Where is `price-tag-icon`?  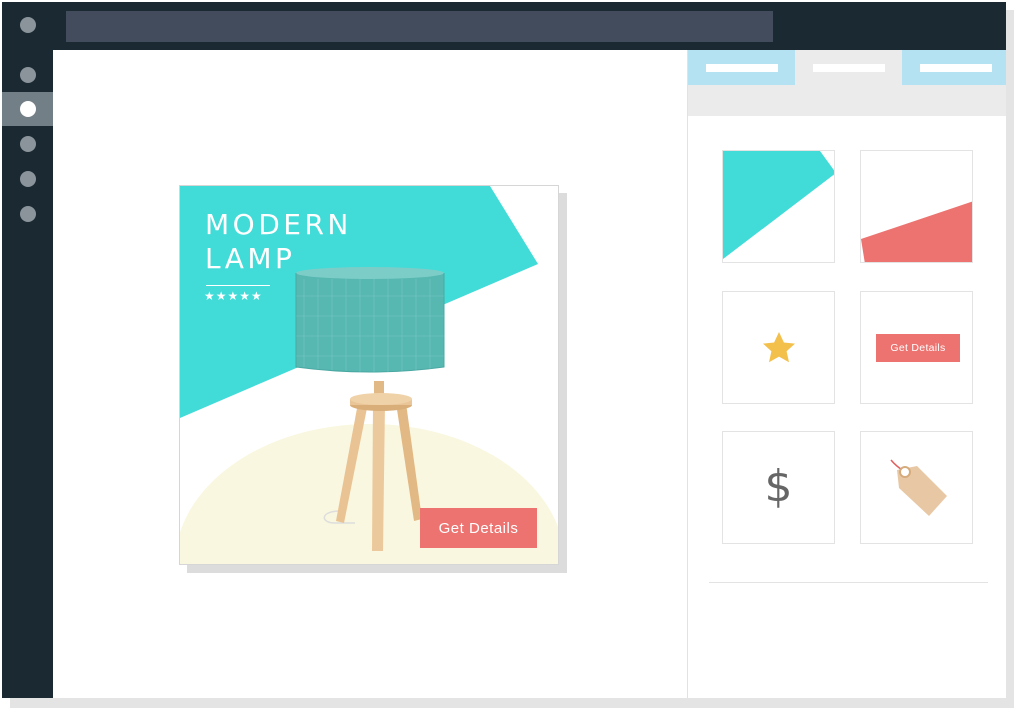
price-tag-icon is located at coordinates (918, 487).